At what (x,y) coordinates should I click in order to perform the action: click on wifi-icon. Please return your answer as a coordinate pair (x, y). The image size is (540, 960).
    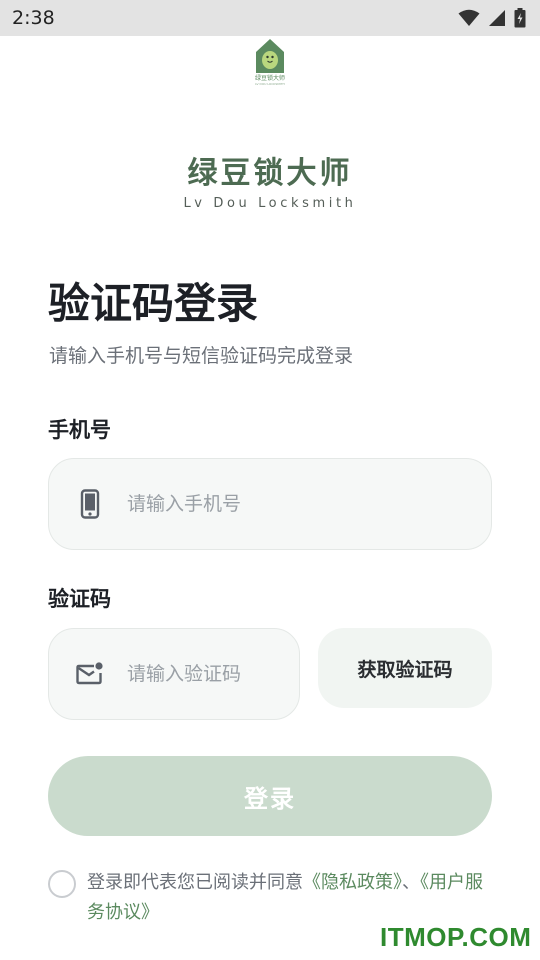
    Looking at the image, I should click on (469, 17).